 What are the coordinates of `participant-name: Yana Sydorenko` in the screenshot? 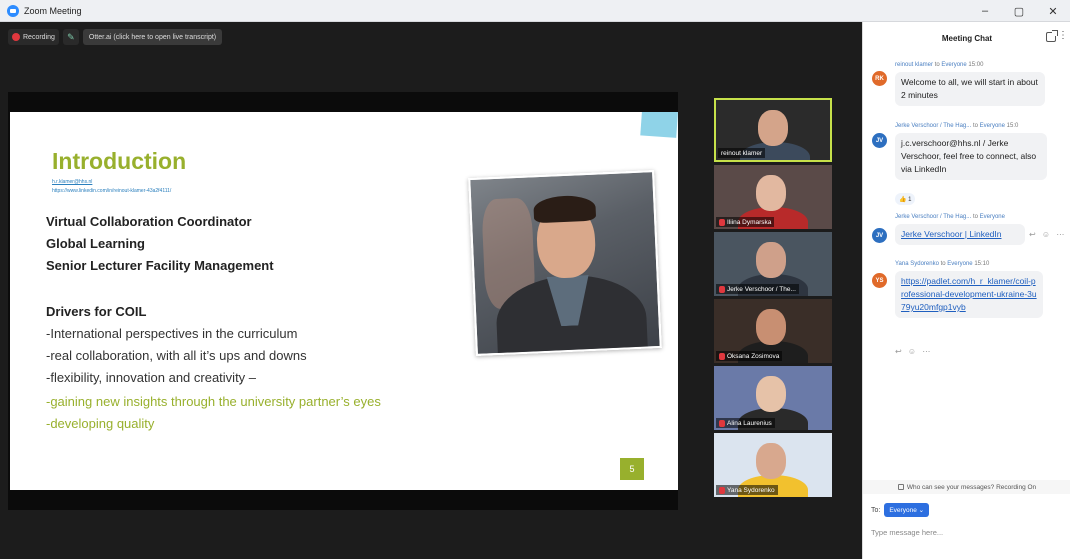 It's located at (747, 490).